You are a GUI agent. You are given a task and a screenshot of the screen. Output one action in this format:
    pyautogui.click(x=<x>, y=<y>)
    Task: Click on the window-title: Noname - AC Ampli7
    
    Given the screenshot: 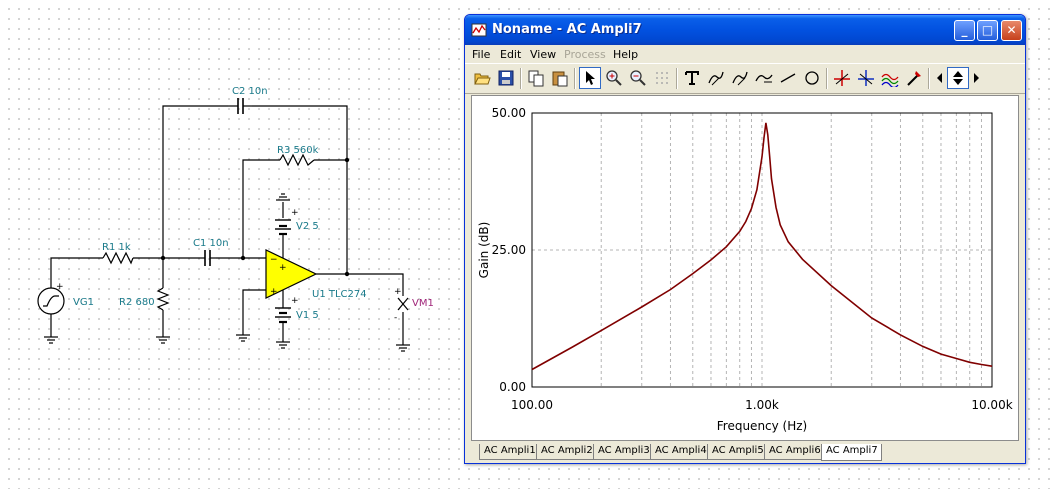 What is the action you would take?
    pyautogui.click(x=567, y=29)
    